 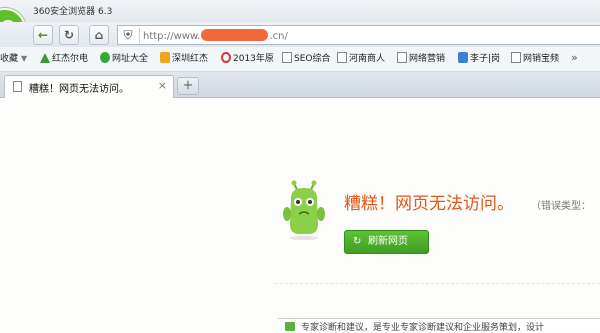 I want to click on home-icon: ⌂, so click(x=99, y=35).